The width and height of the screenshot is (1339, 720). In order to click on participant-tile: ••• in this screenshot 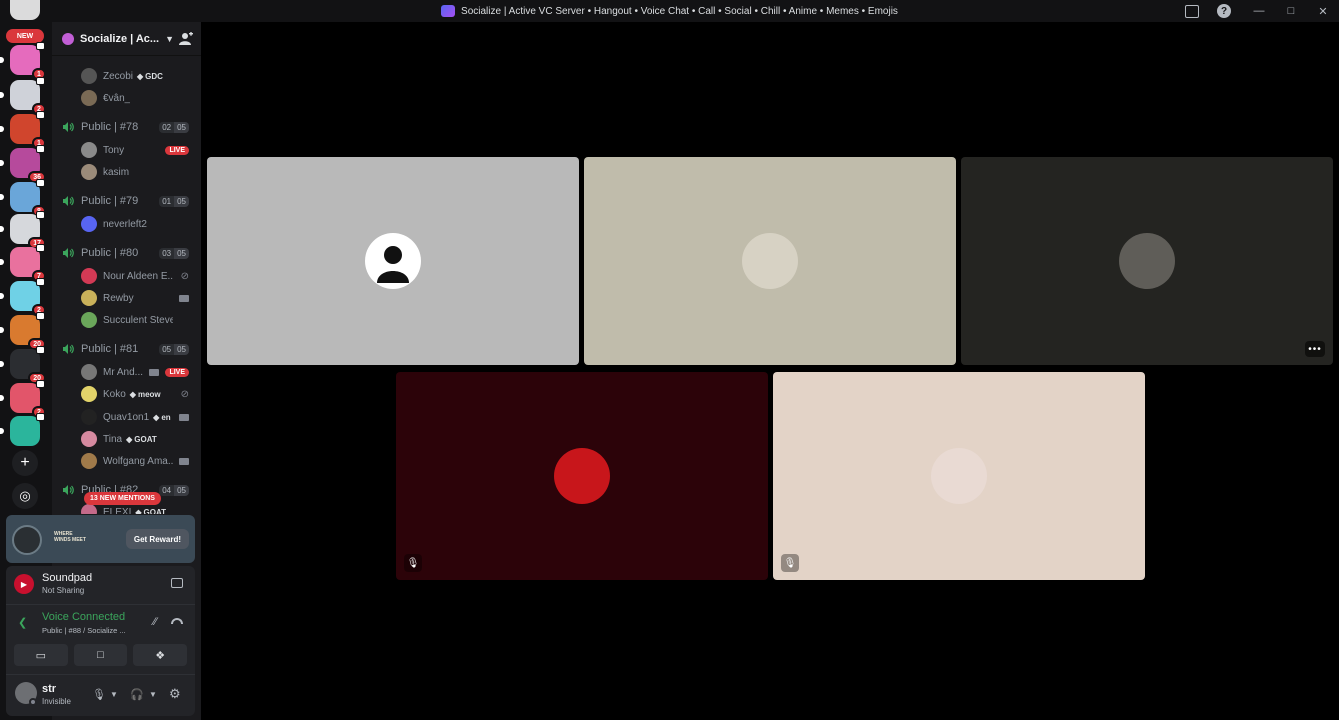, I will do `click(1147, 261)`.